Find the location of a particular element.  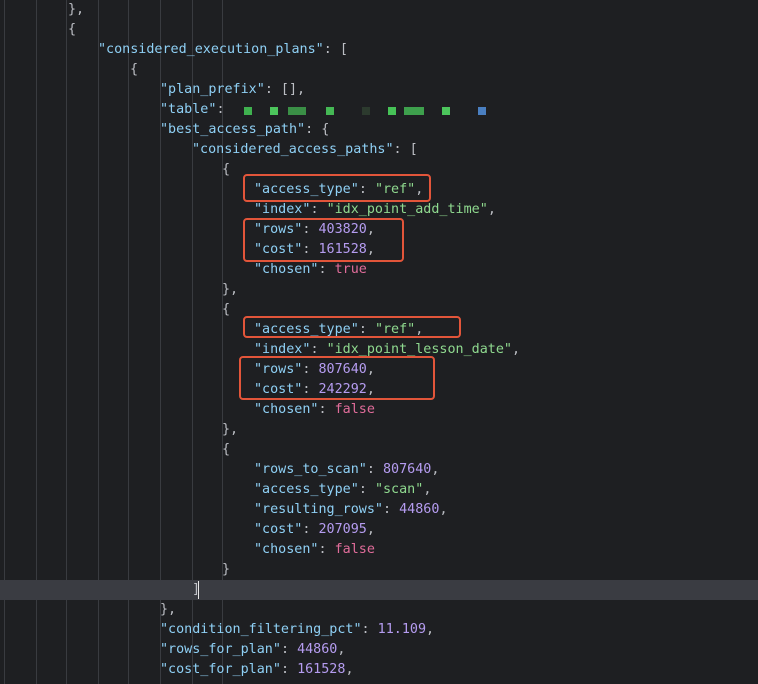

code-line: "best_access_path": { is located at coordinates (379, 130).